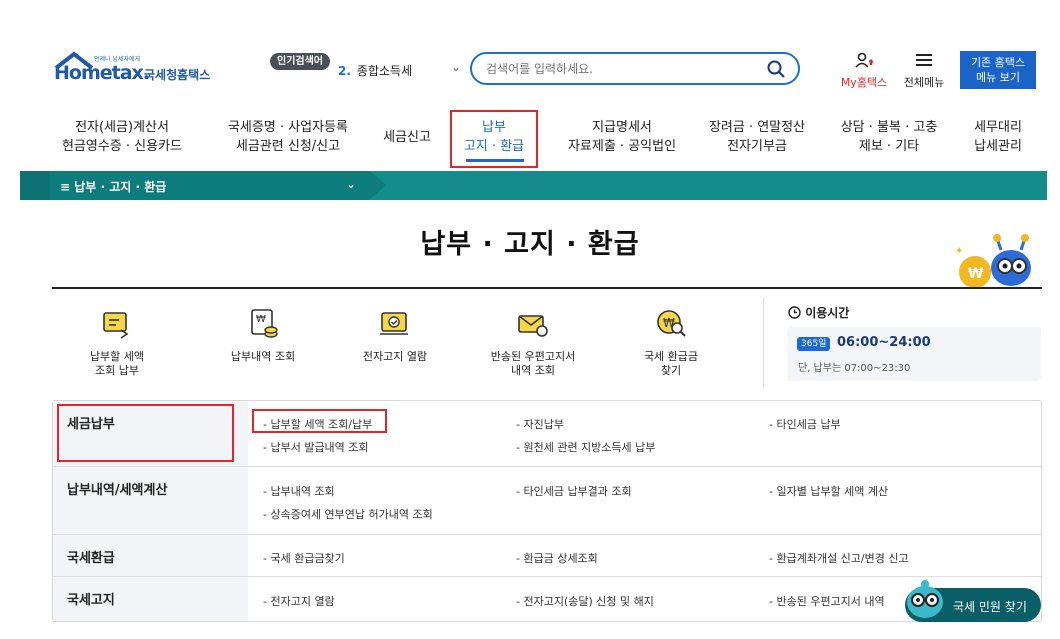 This screenshot has width=1060, height=639. What do you see at coordinates (316, 447) in the screenshot?
I see `menu-link: - 납부서 발급내역 조회` at bounding box center [316, 447].